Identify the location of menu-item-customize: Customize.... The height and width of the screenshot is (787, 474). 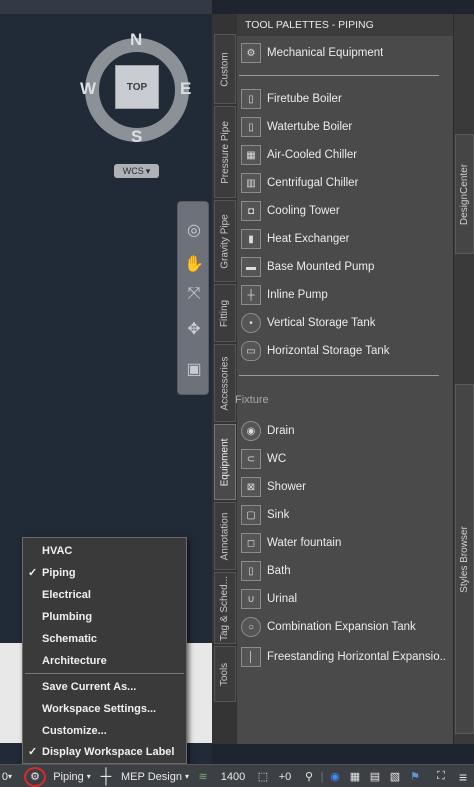
(104, 730).